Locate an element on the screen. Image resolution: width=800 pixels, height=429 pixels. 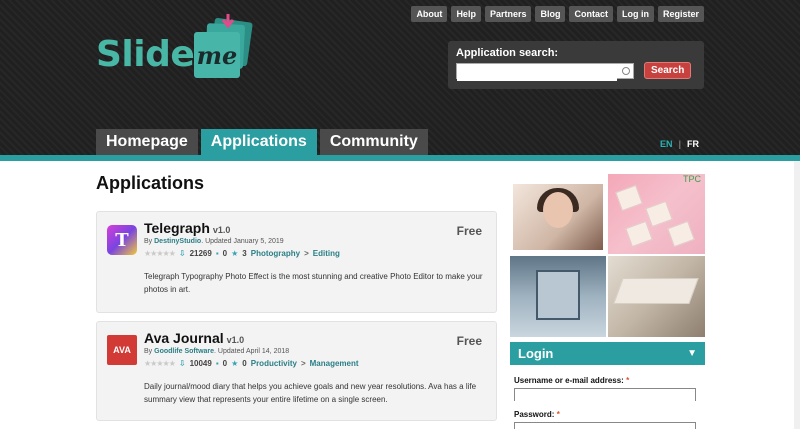
category-link: Productivity is located at coordinates (274, 363).